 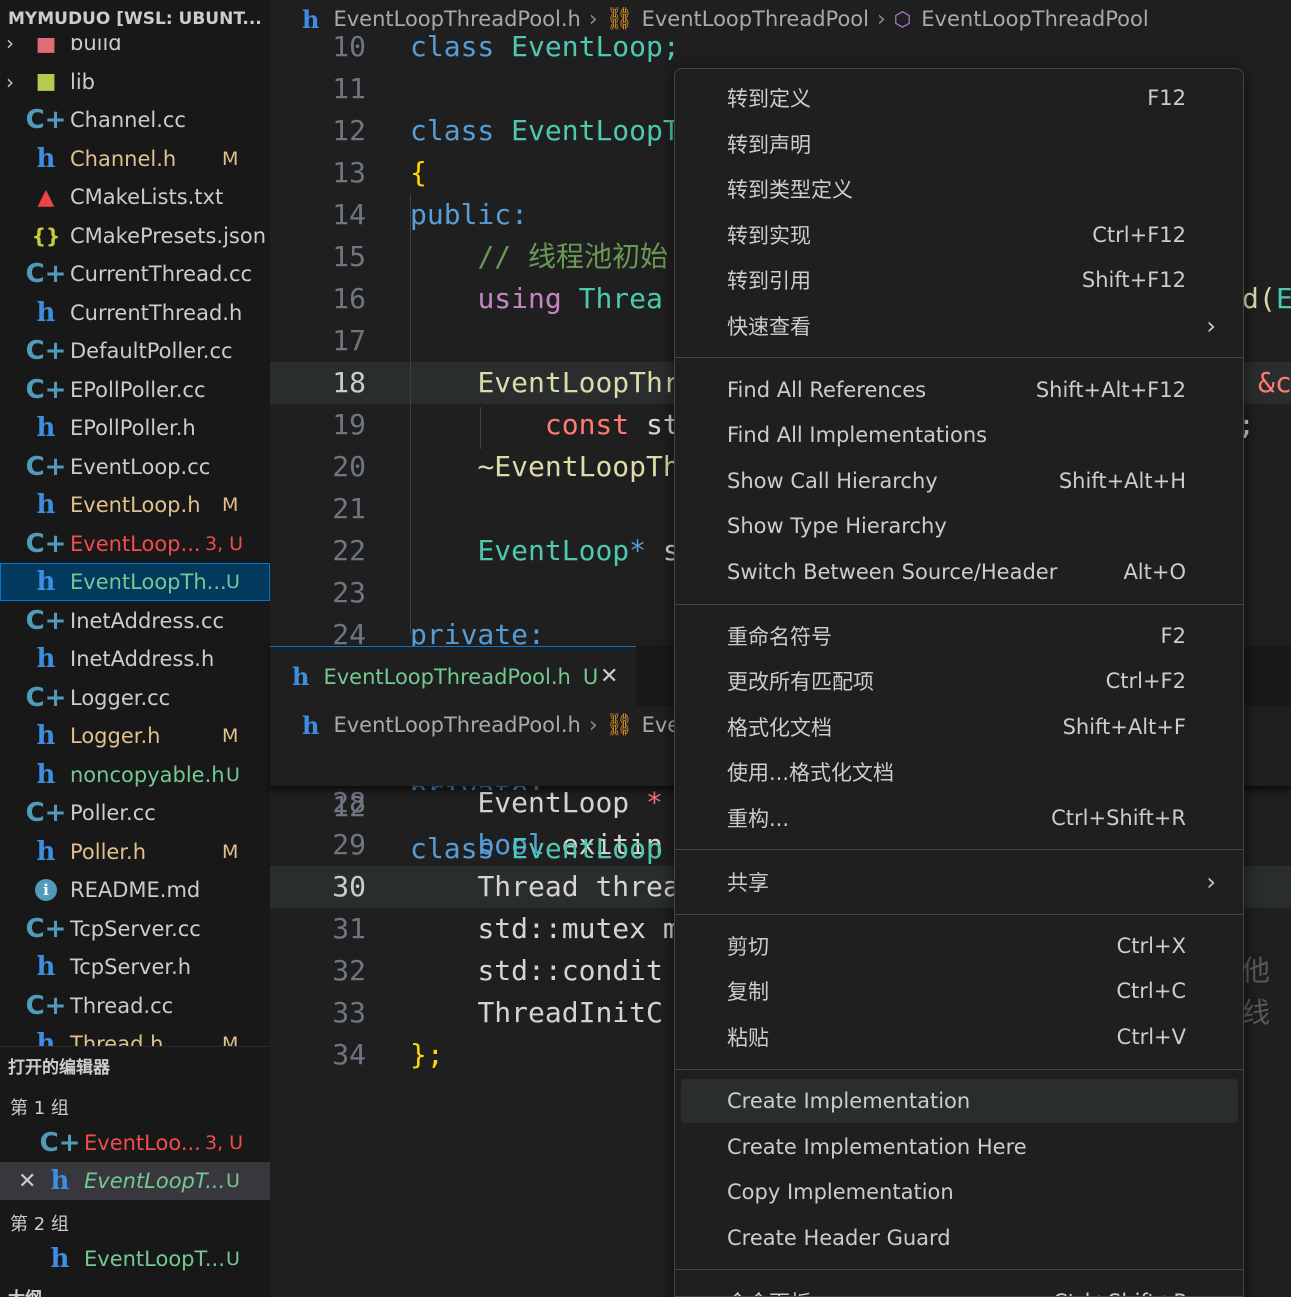 What do you see at coordinates (536, 299) in the screenshot?
I see `line-code: using Threa` at bounding box center [536, 299].